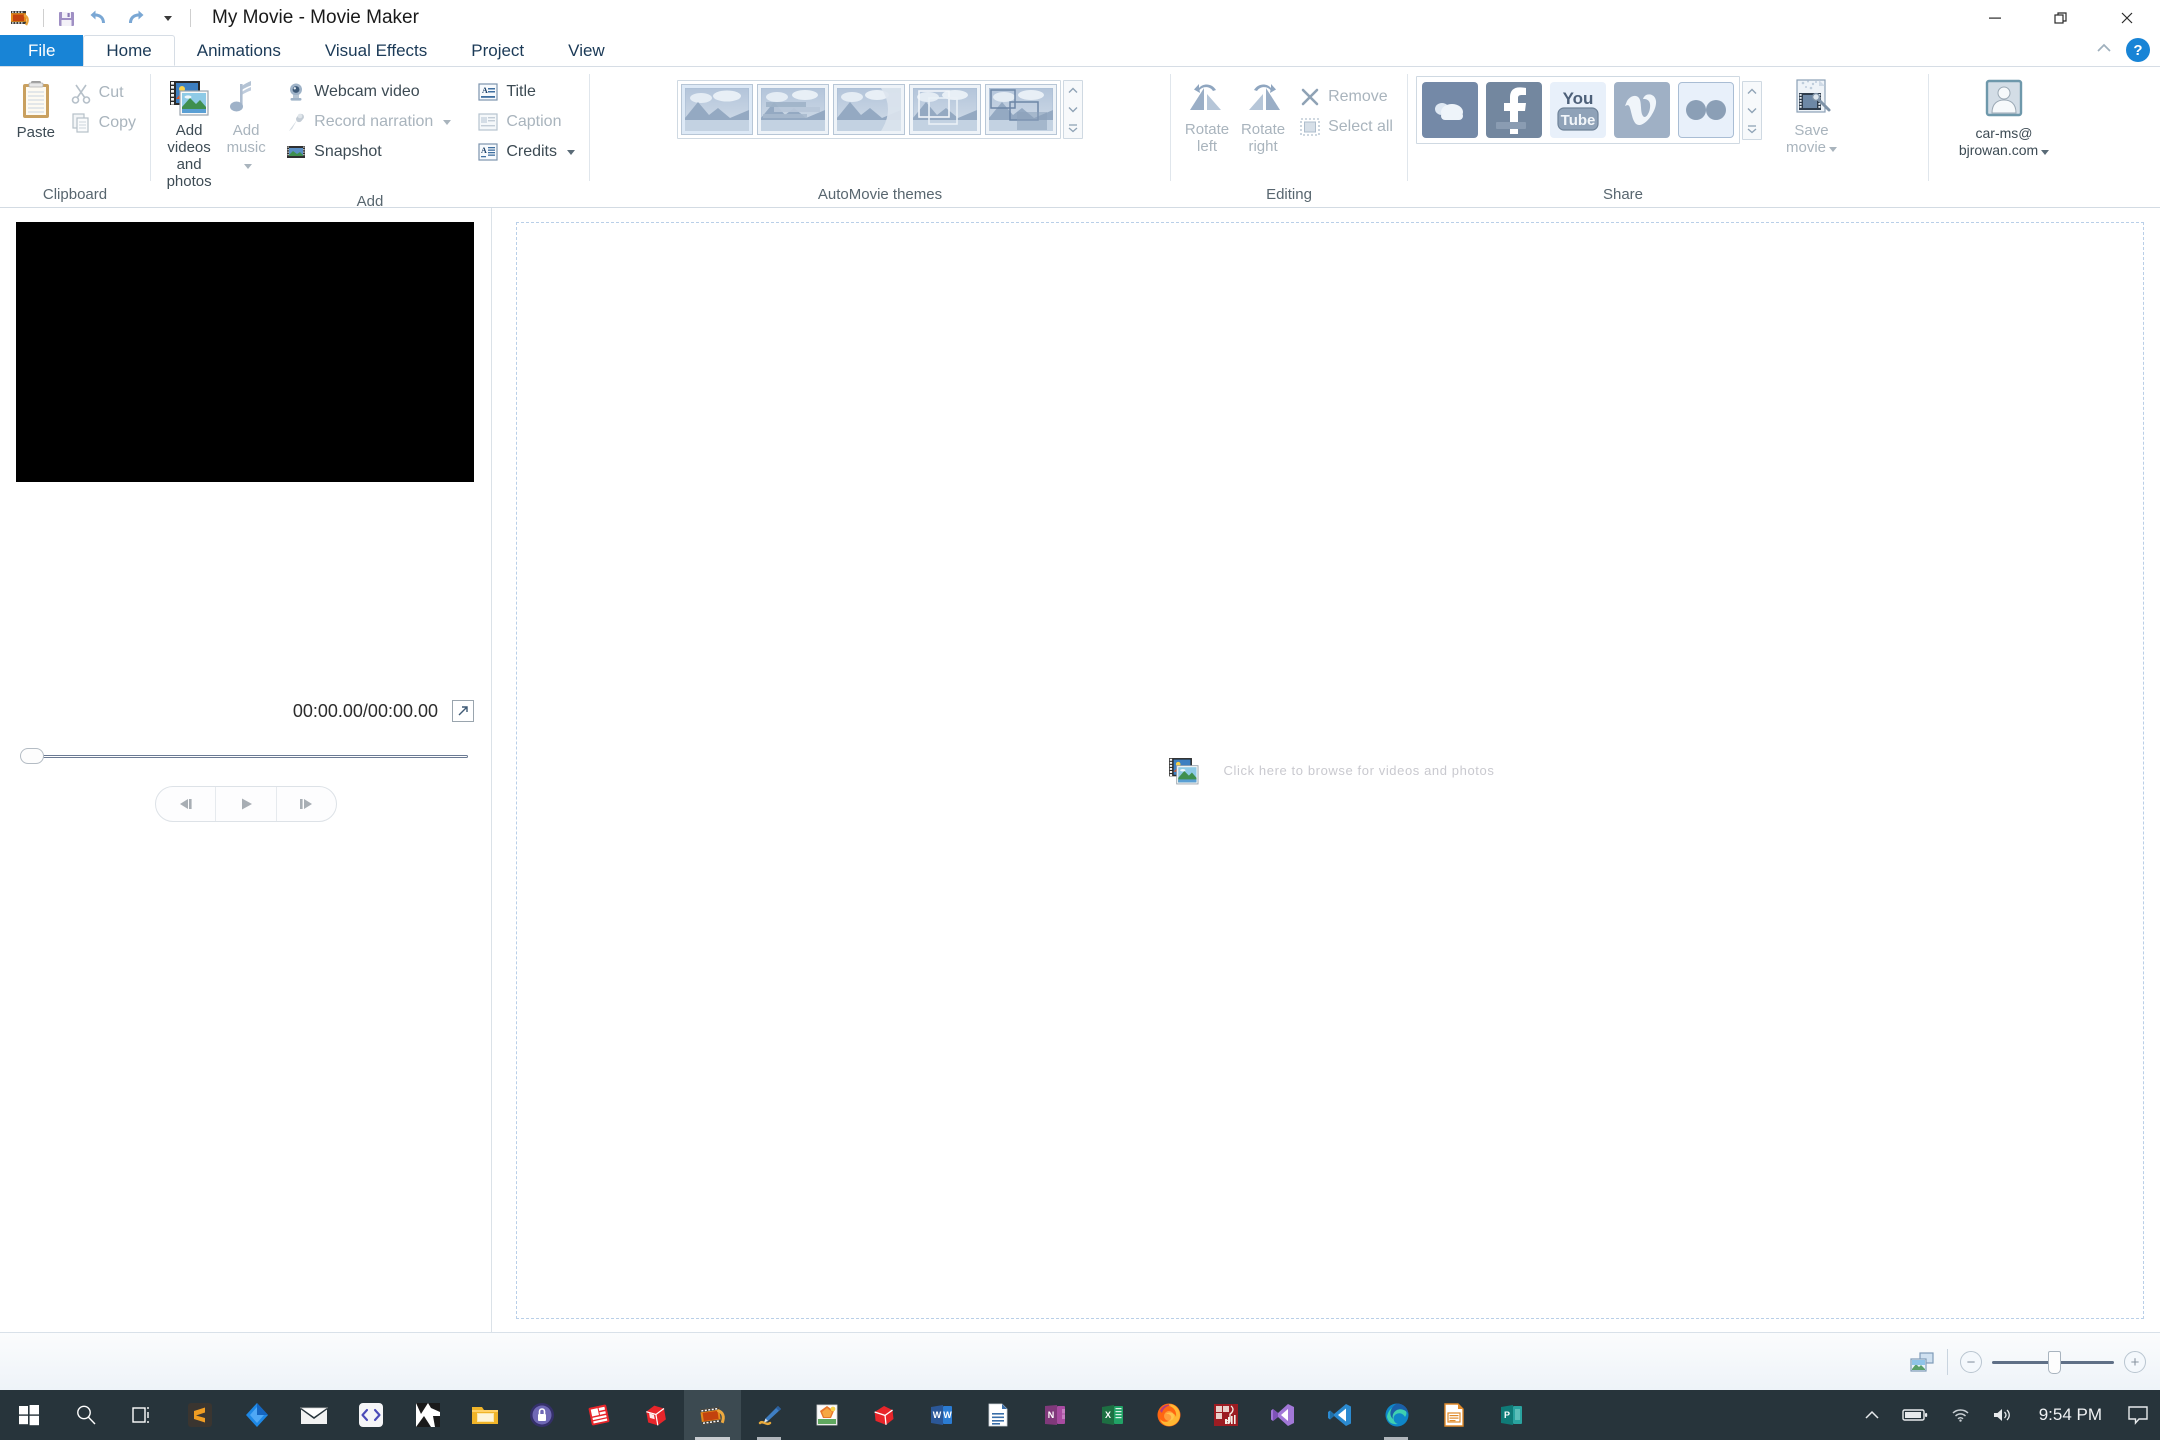  I want to click on tab-animations: Animations, so click(239, 50).